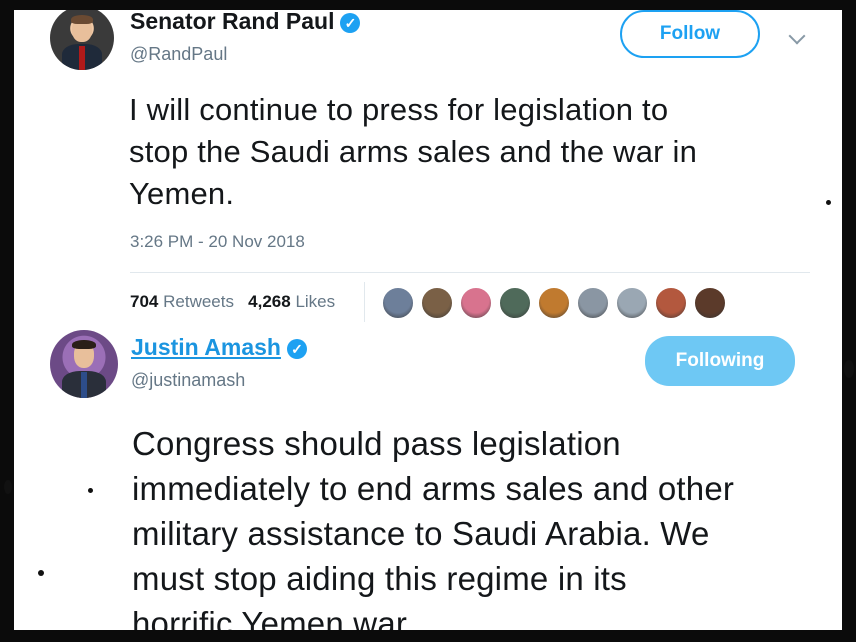 This screenshot has width=856, height=642. What do you see at coordinates (291, 301) in the screenshot?
I see `likes-stat: 4,268 Likes` at bounding box center [291, 301].